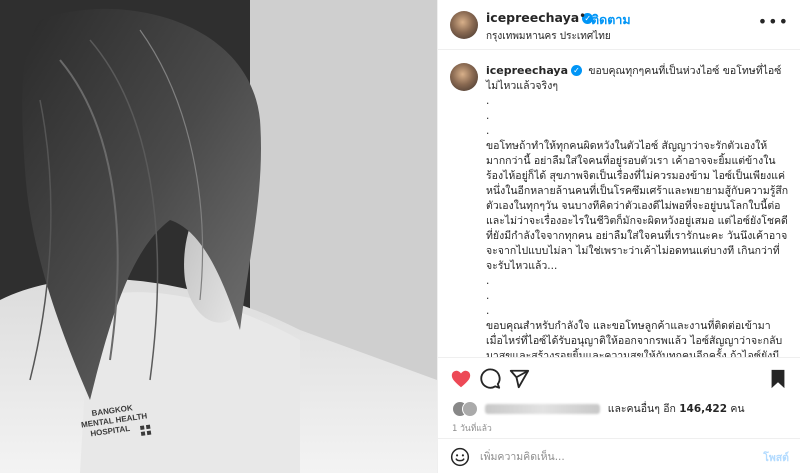 The height and width of the screenshot is (473, 800). What do you see at coordinates (548, 36) in the screenshot?
I see `post-location: กรุงเทพมหานคร ประเทศไทย` at bounding box center [548, 36].